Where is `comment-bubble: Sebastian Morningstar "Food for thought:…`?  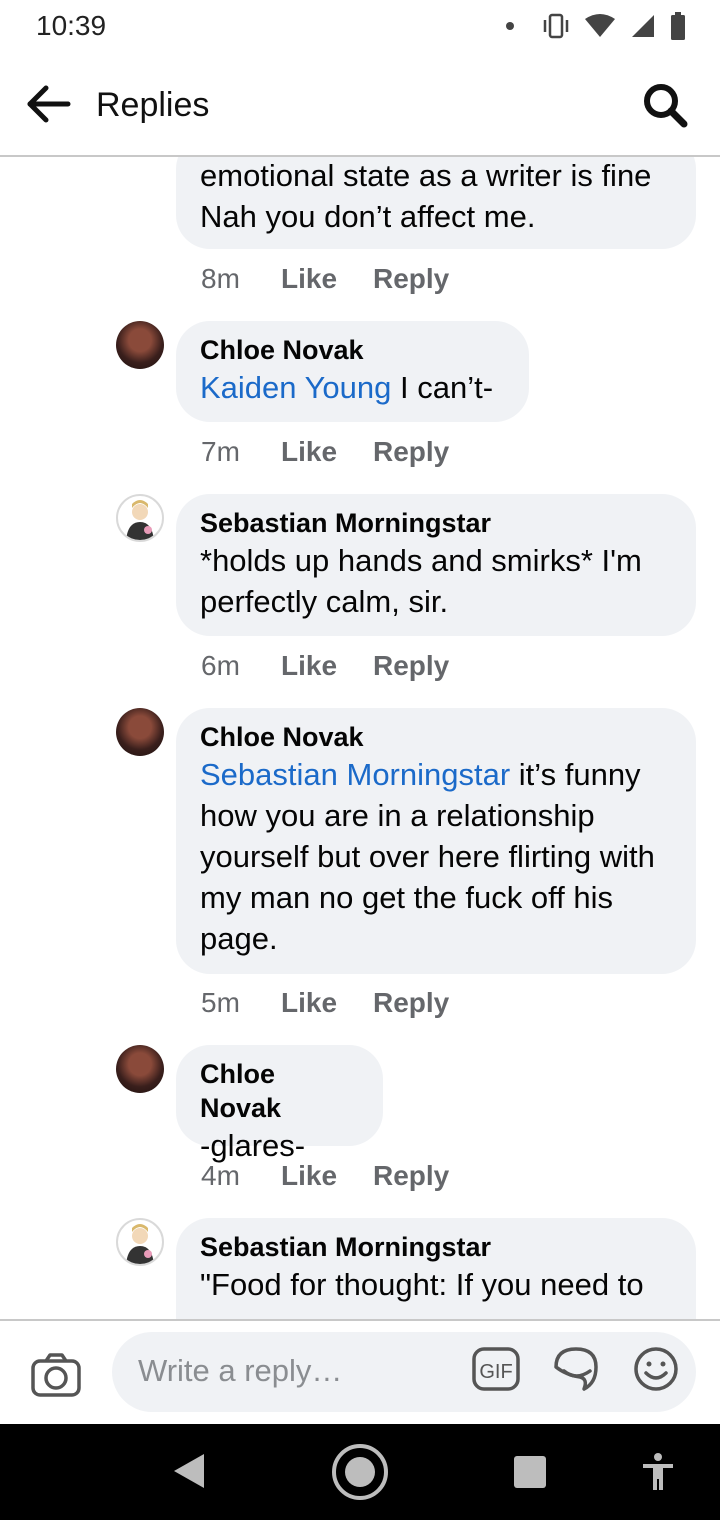
comment-bubble: Sebastian Morningstar "Food for thought:… is located at coordinates (436, 1268).